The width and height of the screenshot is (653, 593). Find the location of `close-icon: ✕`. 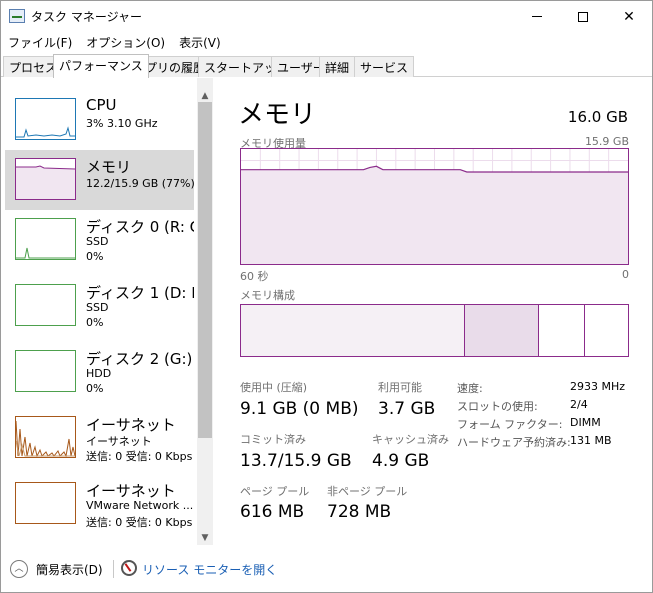

close-icon: ✕ is located at coordinates (629, 16).